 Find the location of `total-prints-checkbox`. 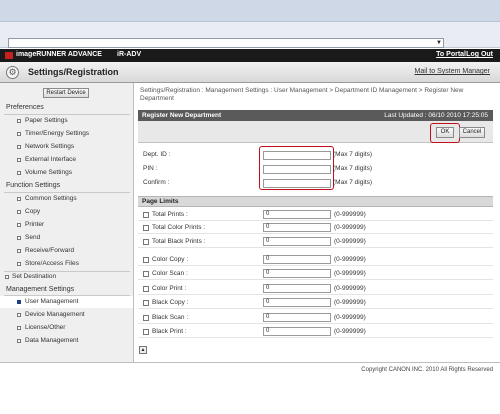

total-prints-checkbox is located at coordinates (146, 215).